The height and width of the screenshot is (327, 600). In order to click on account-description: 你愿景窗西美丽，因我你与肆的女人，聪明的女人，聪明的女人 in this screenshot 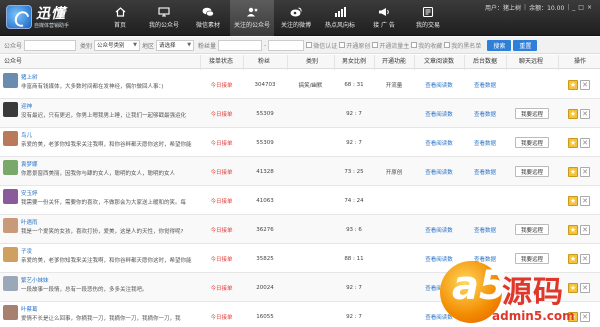, I will do `click(98, 174)`.